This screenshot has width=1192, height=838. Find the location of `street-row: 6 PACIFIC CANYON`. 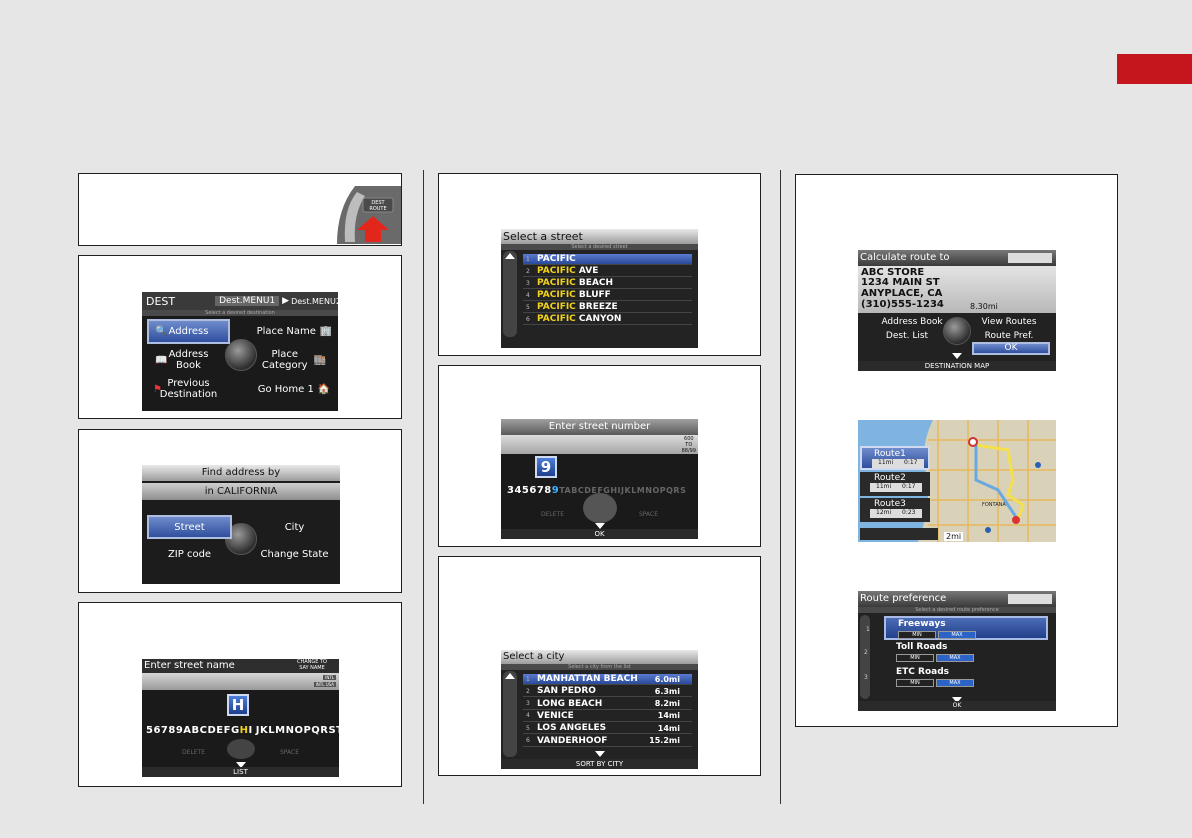

street-row: 6 PACIFIC CANYON is located at coordinates (607, 319).